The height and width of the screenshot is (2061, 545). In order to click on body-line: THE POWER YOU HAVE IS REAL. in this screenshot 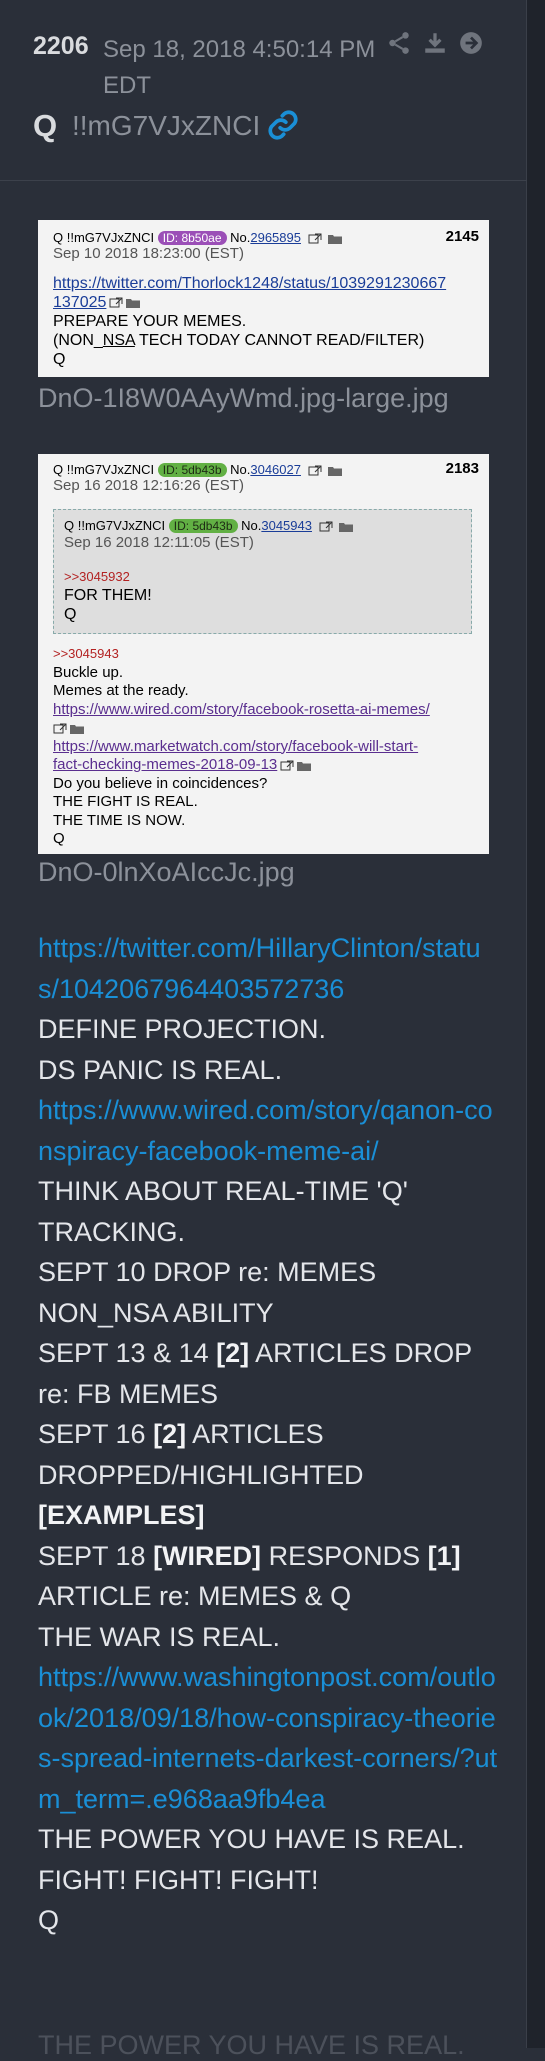, I will do `click(251, 1839)`.